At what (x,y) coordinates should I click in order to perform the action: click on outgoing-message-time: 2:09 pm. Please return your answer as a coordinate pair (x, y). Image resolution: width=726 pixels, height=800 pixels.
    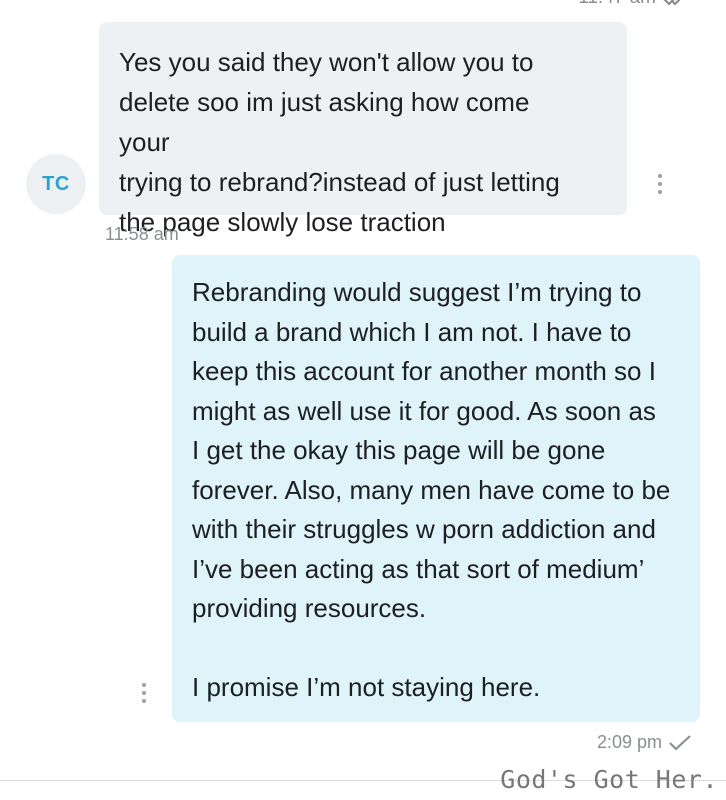
    Looking at the image, I should click on (629, 742).